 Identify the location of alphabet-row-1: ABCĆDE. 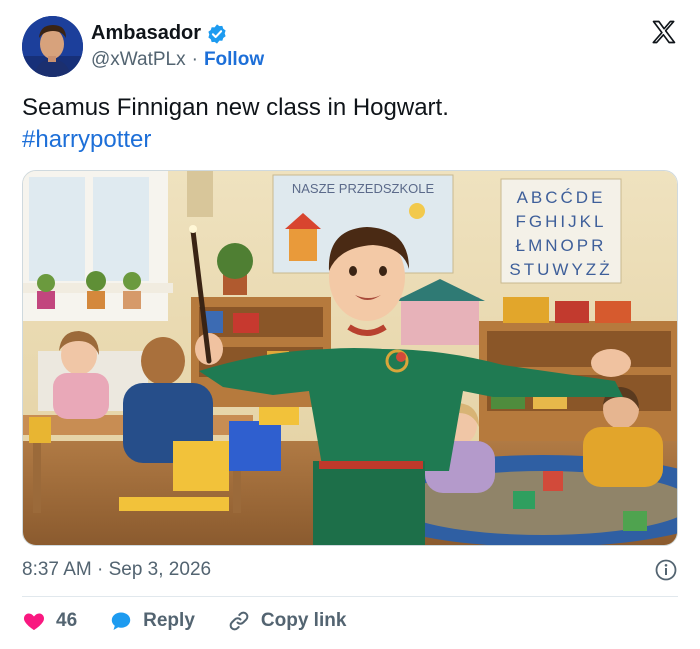
(561, 197).